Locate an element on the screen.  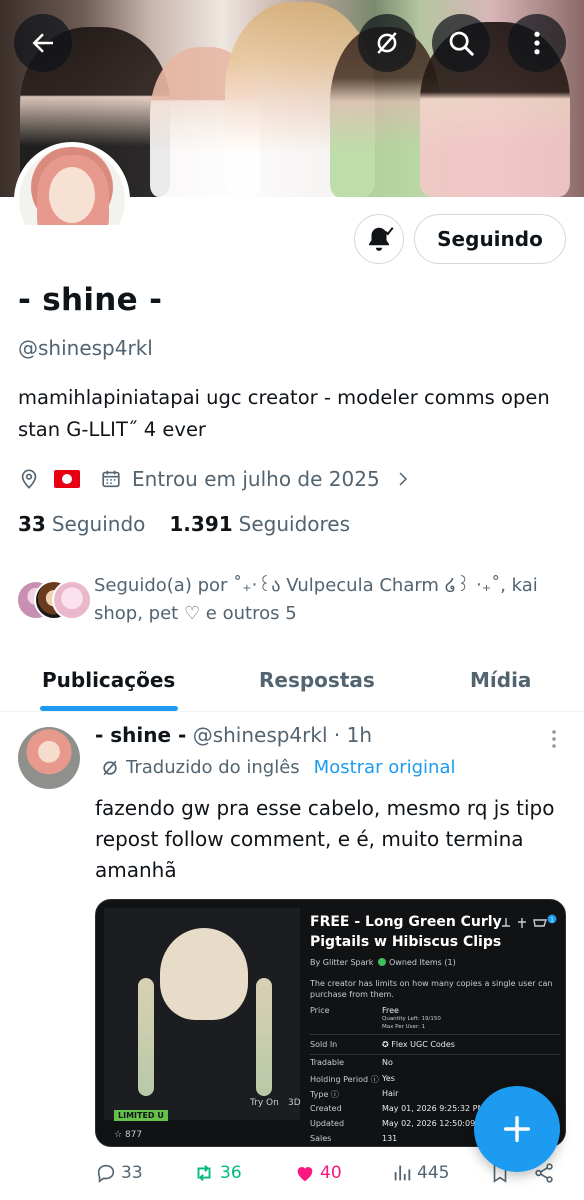
avatar is located at coordinates (72, 600).